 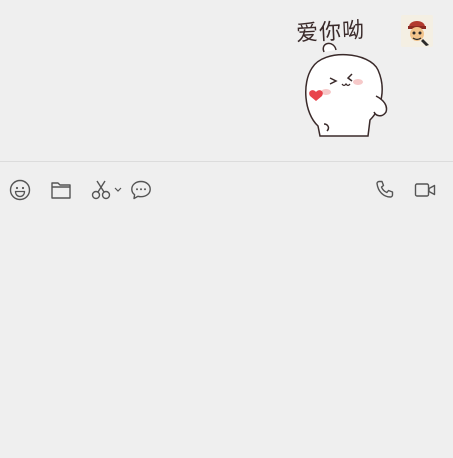 I want to click on emoji-button, so click(x=20, y=190).